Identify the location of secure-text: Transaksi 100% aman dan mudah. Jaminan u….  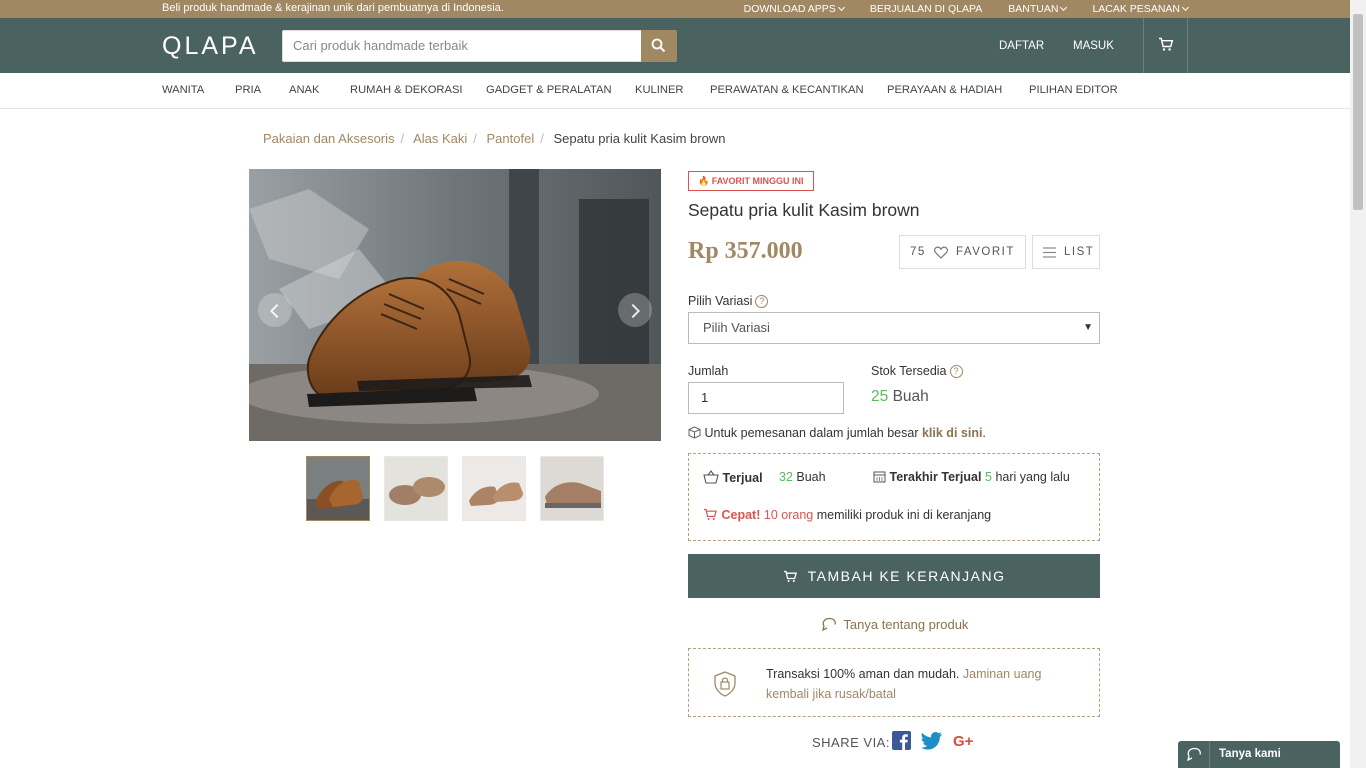
(904, 684).